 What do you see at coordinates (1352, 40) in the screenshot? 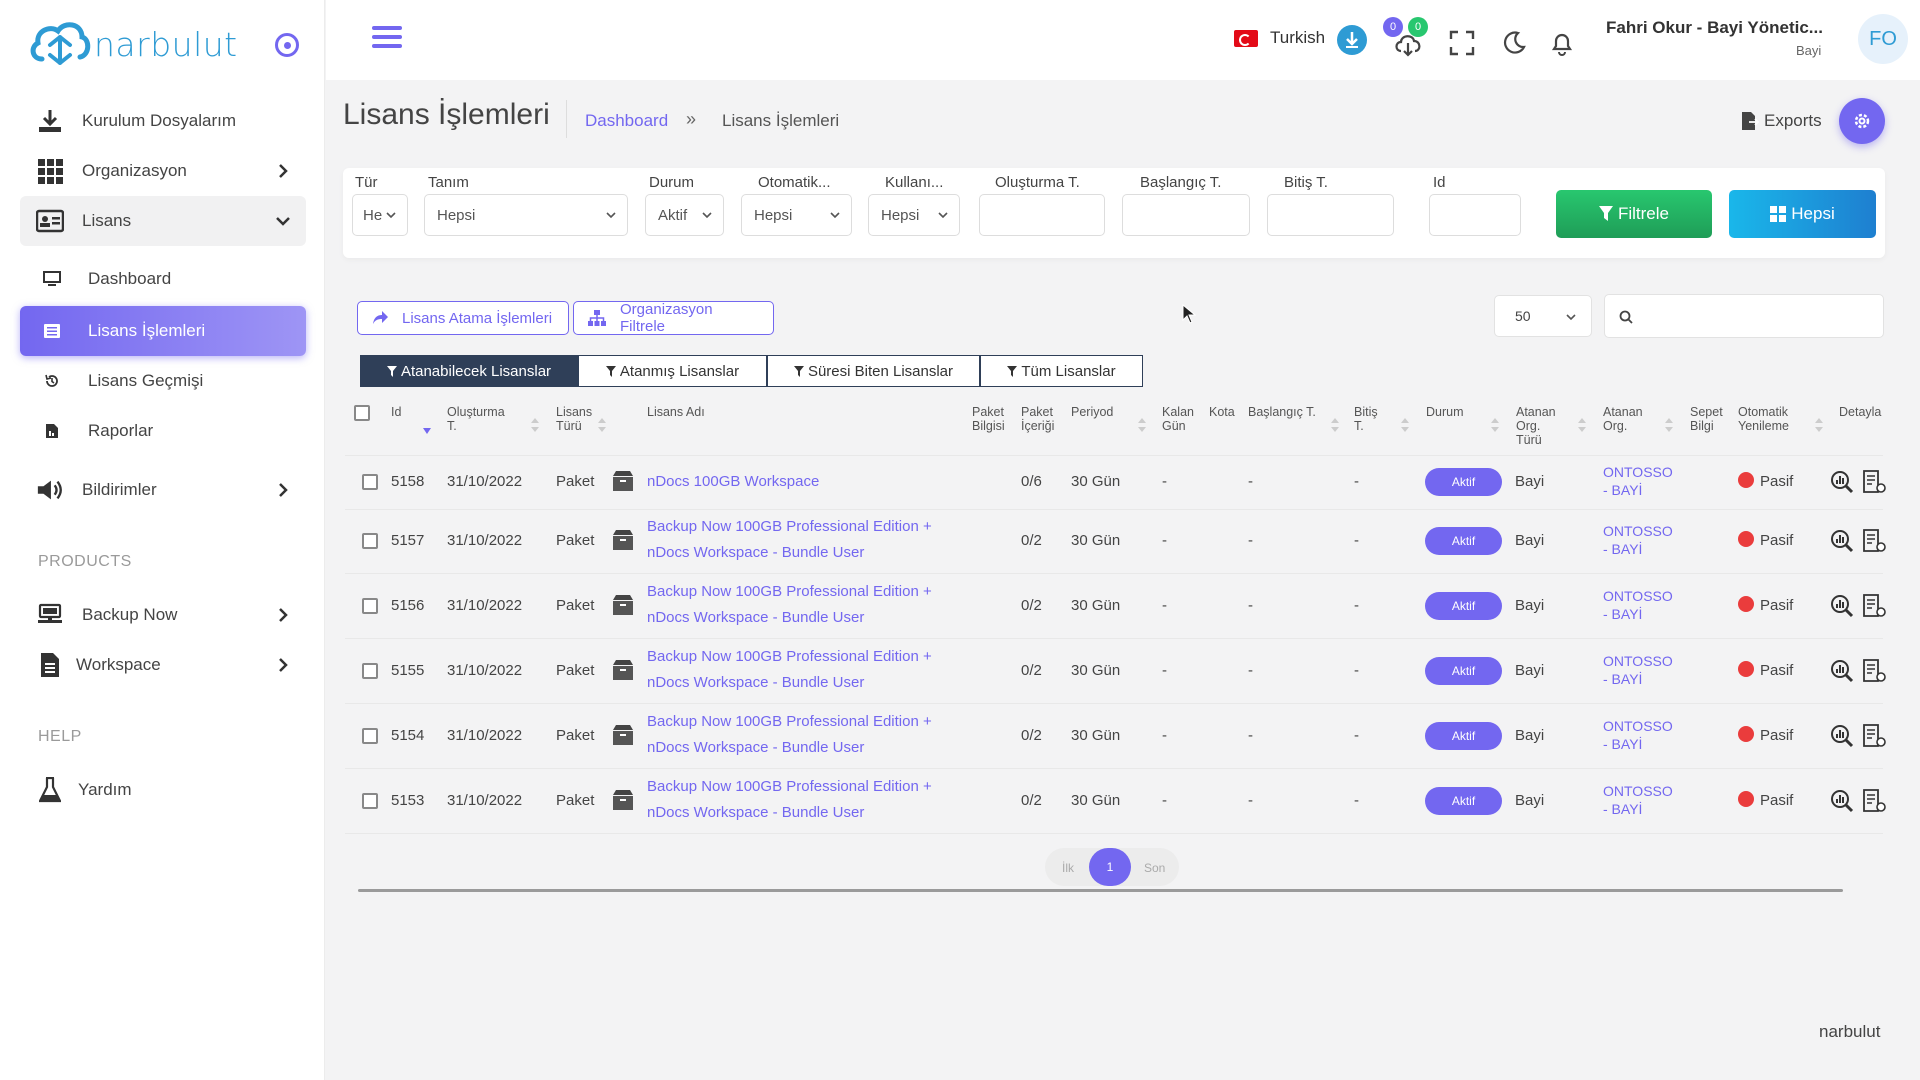
I see `download-circle-icon` at bounding box center [1352, 40].